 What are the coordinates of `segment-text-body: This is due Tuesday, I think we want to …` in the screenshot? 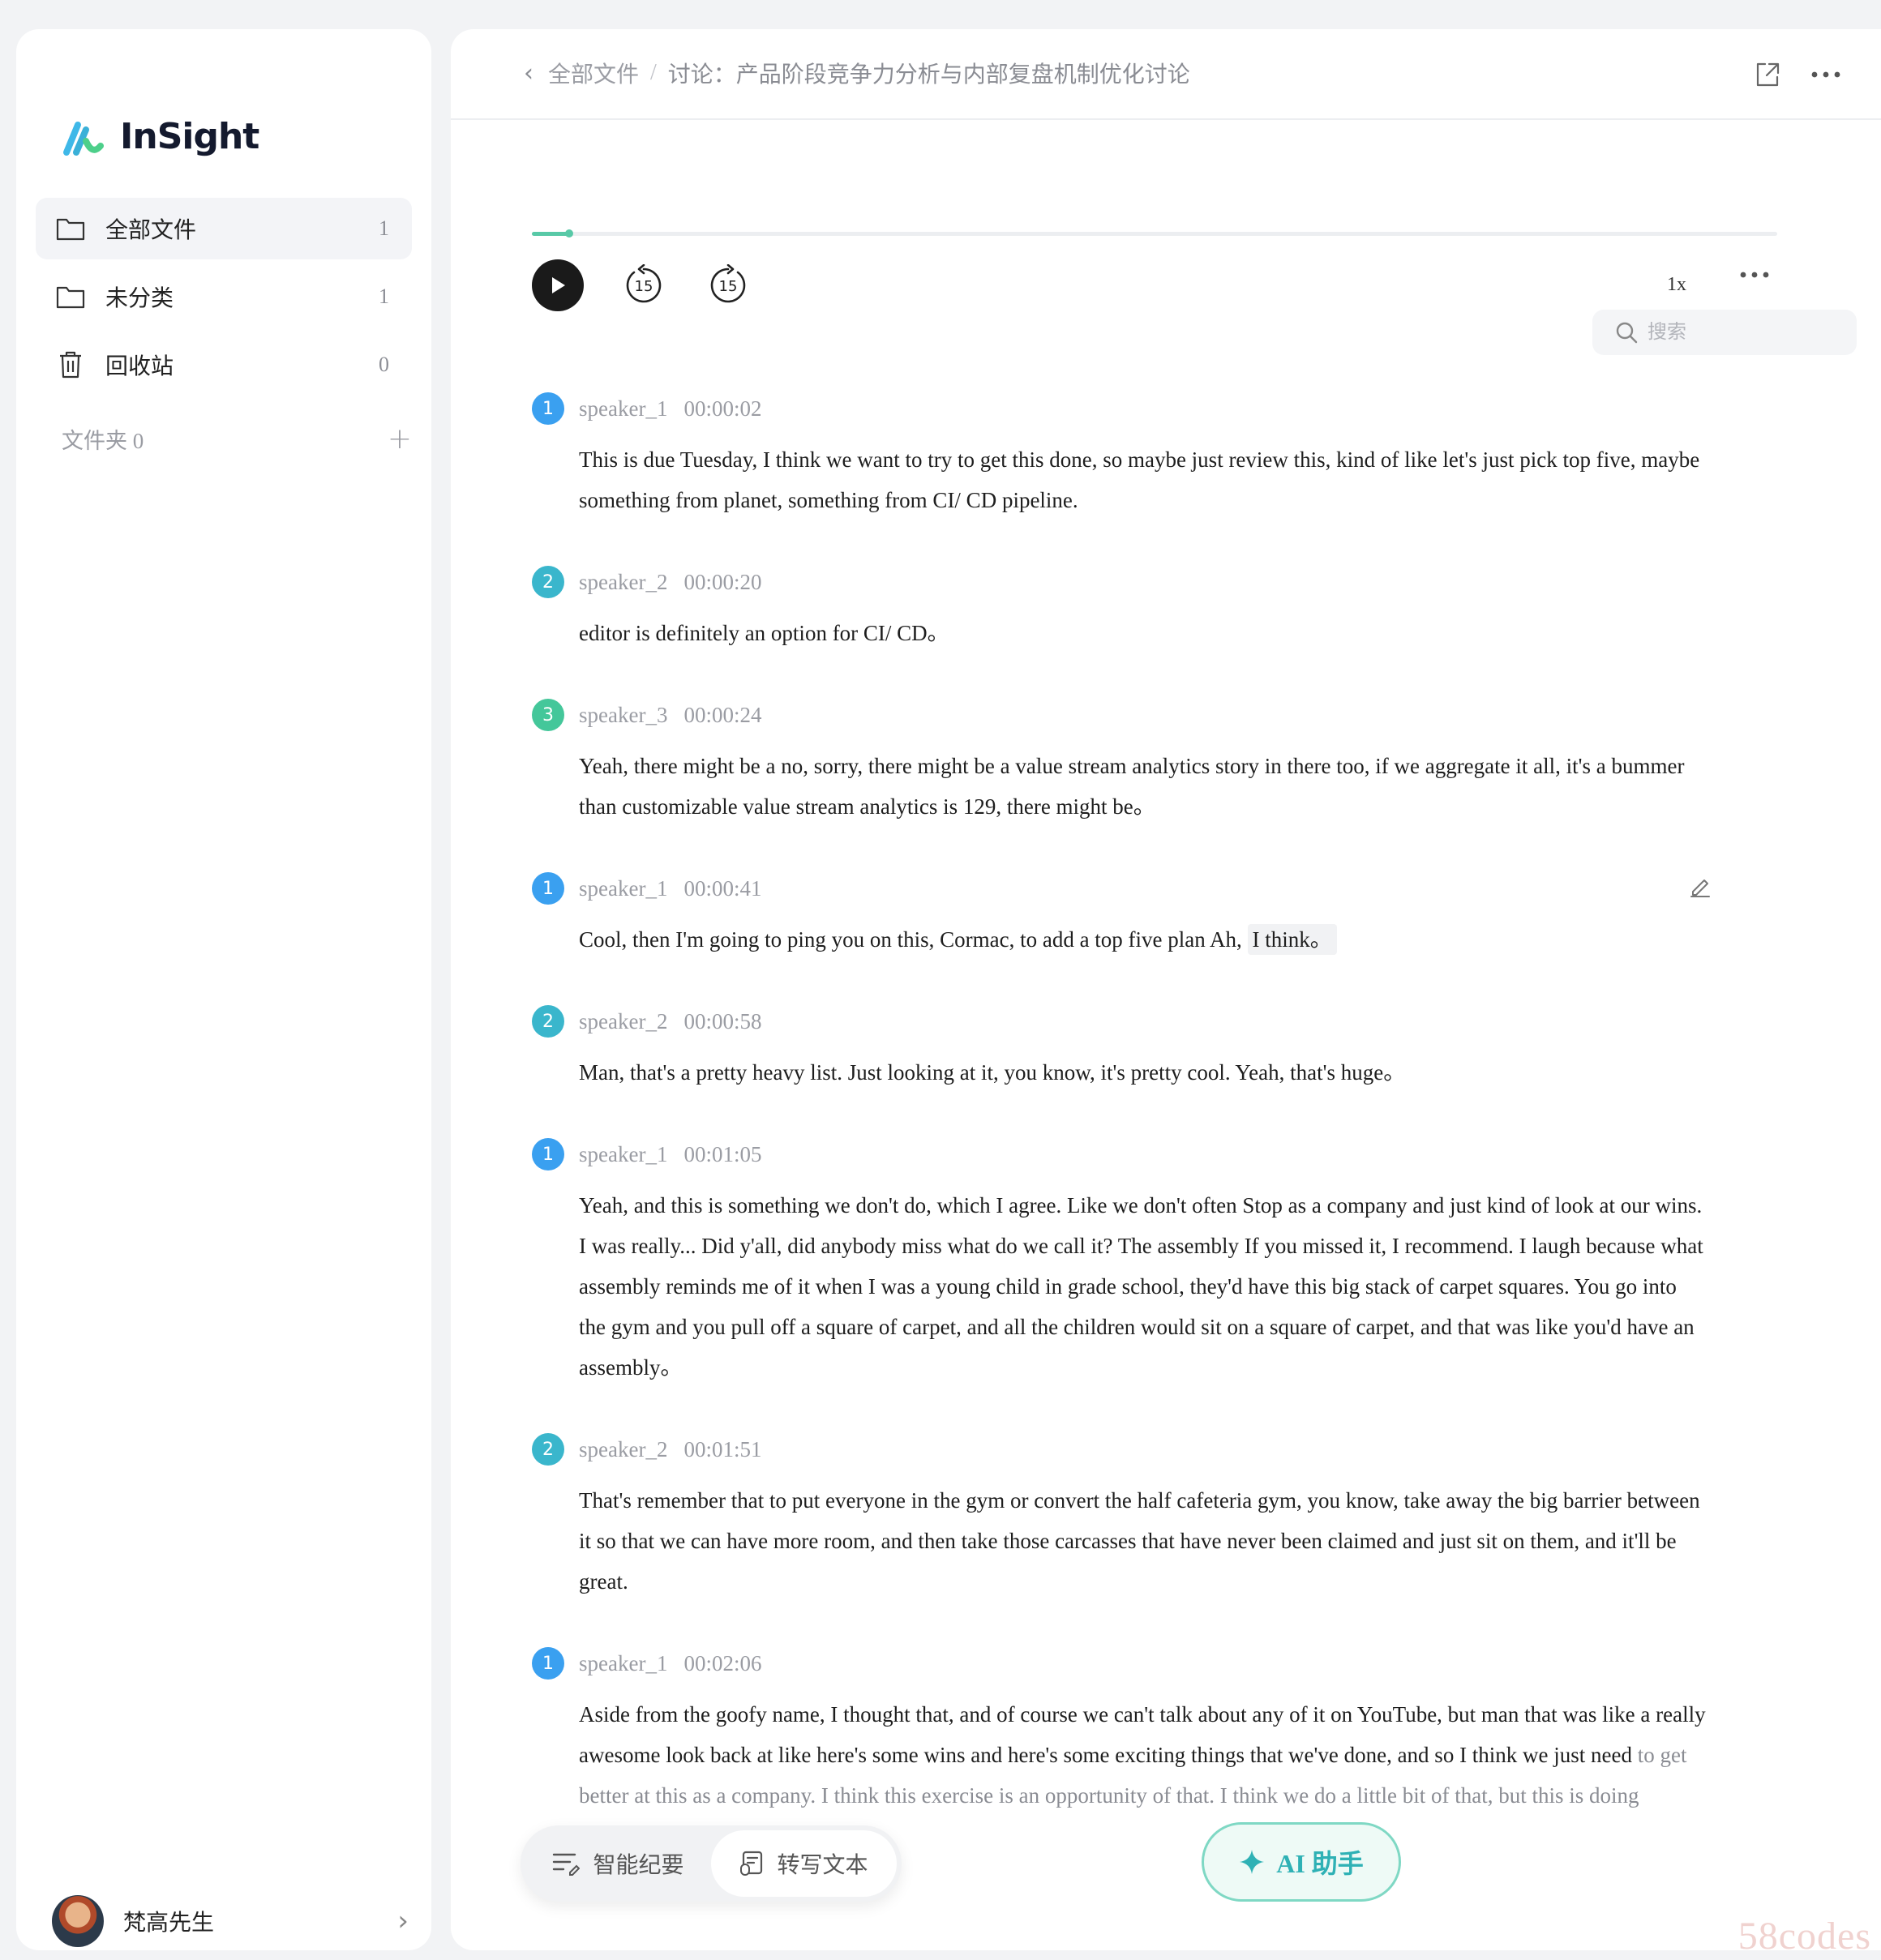 It's located at (1139, 479).